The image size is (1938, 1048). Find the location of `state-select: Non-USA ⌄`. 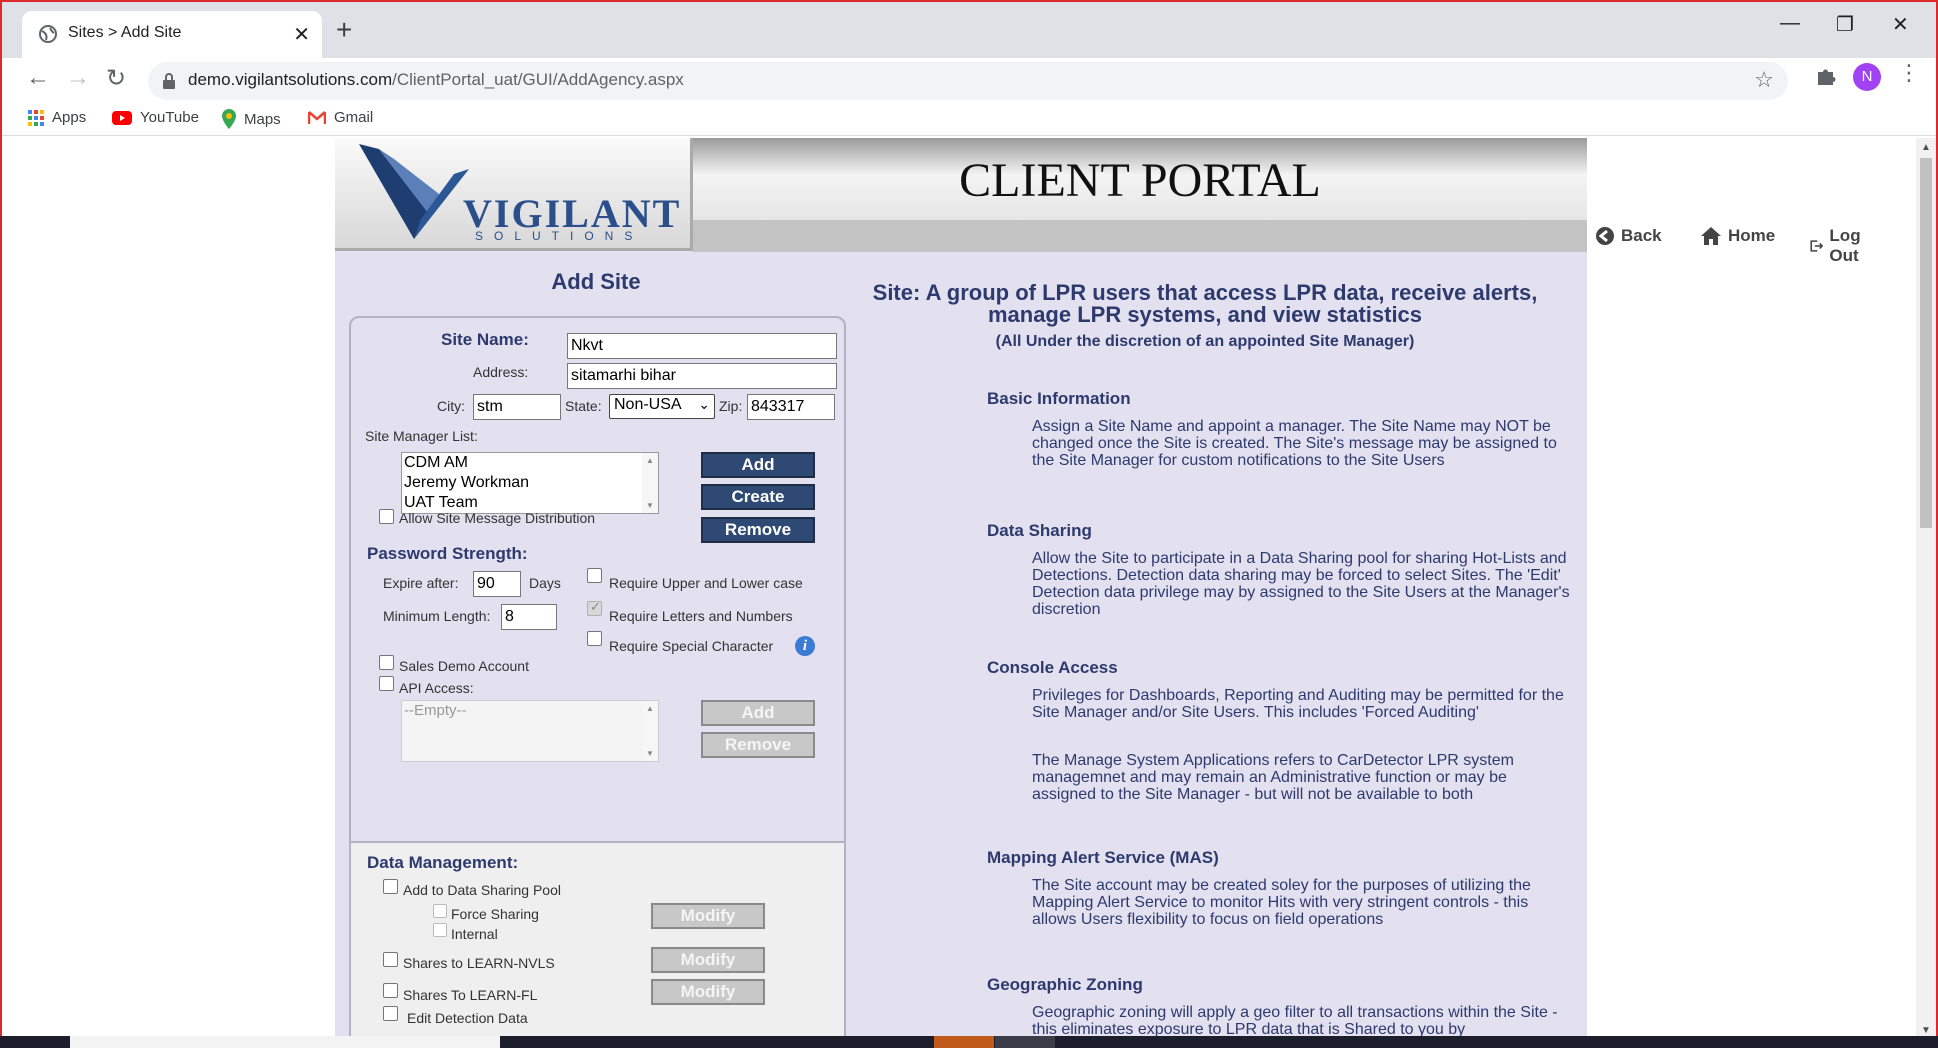

state-select: Non-USA ⌄ is located at coordinates (662, 406).